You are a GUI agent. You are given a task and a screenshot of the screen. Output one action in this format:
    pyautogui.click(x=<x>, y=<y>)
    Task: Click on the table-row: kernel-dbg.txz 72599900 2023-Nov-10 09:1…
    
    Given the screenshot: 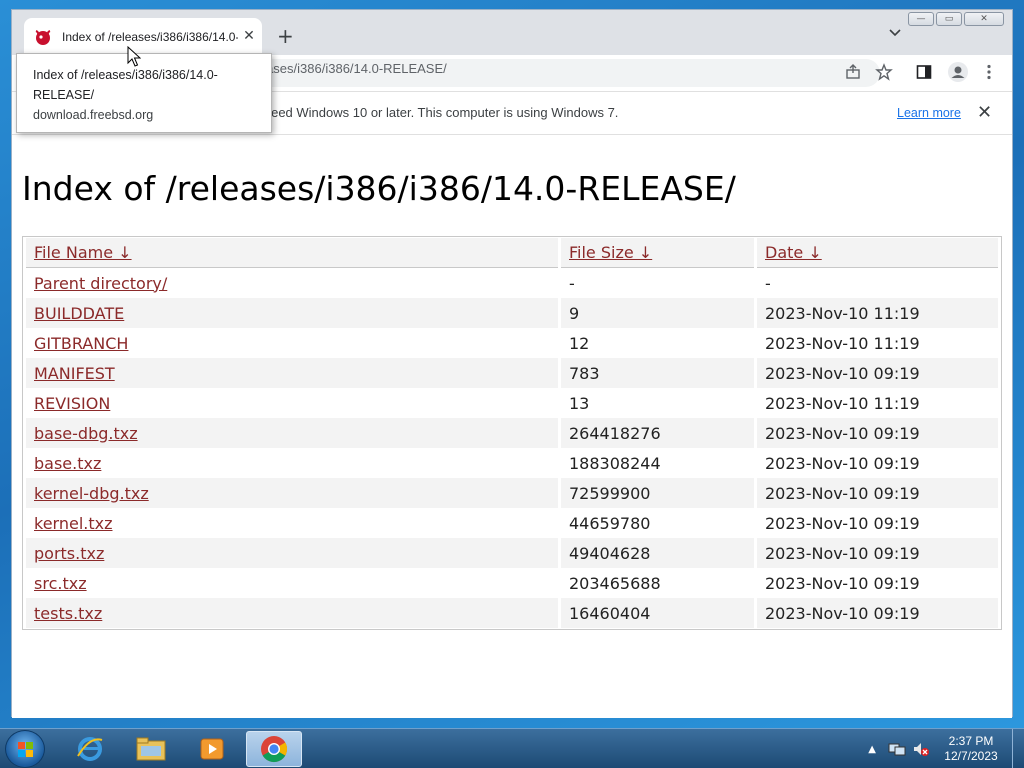 What is the action you would take?
    pyautogui.click(x=512, y=493)
    